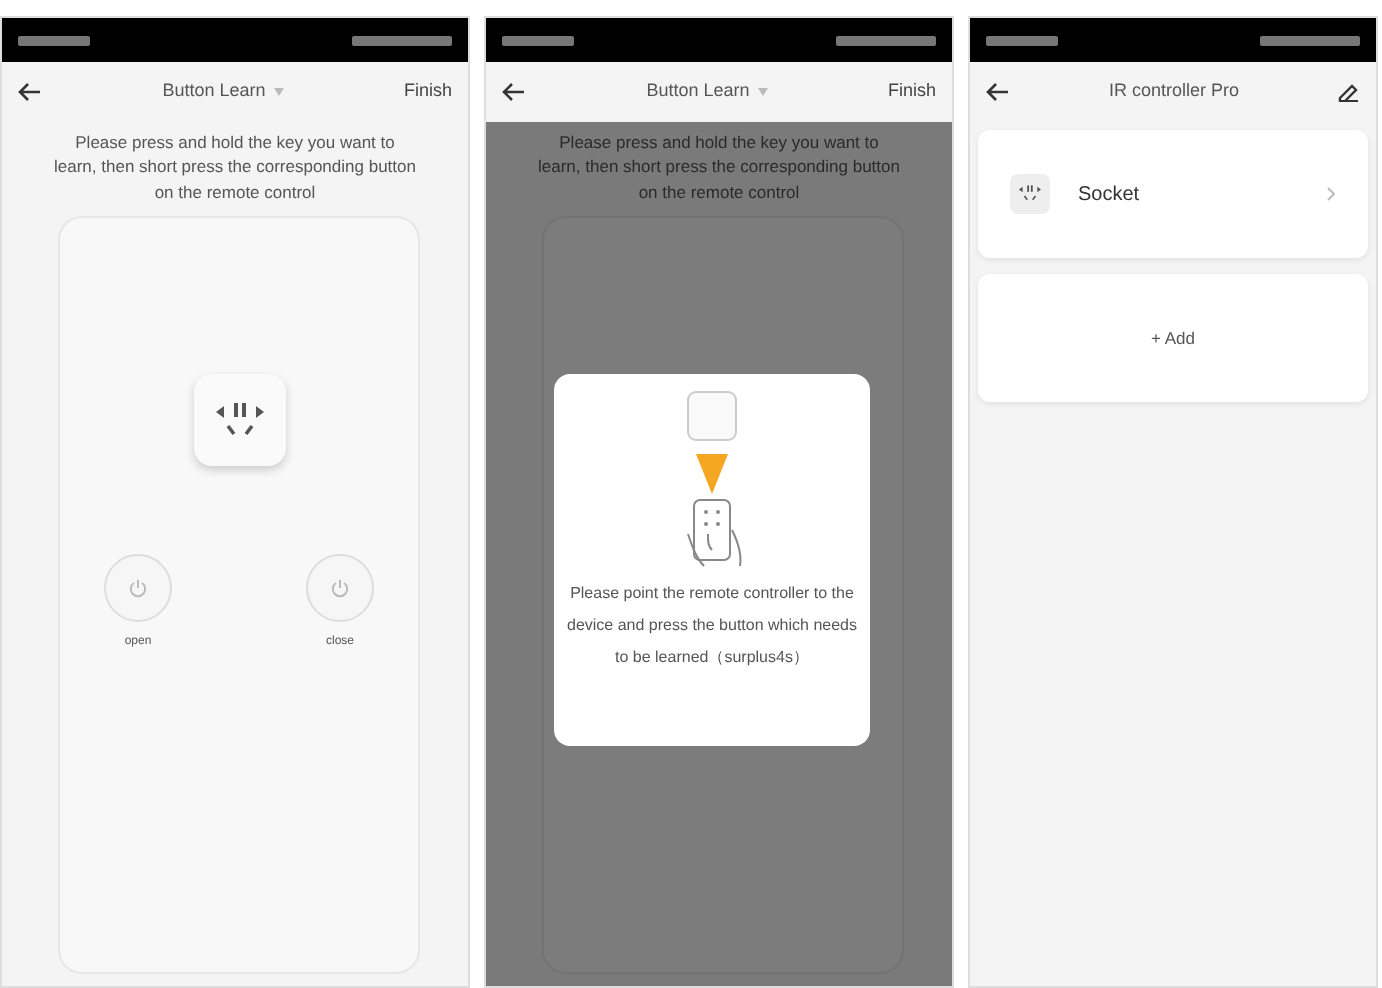  I want to click on dialog-text: Please point the remote controller to the device and press the button which needs to be learned（surplus4s）, so click(712, 626).